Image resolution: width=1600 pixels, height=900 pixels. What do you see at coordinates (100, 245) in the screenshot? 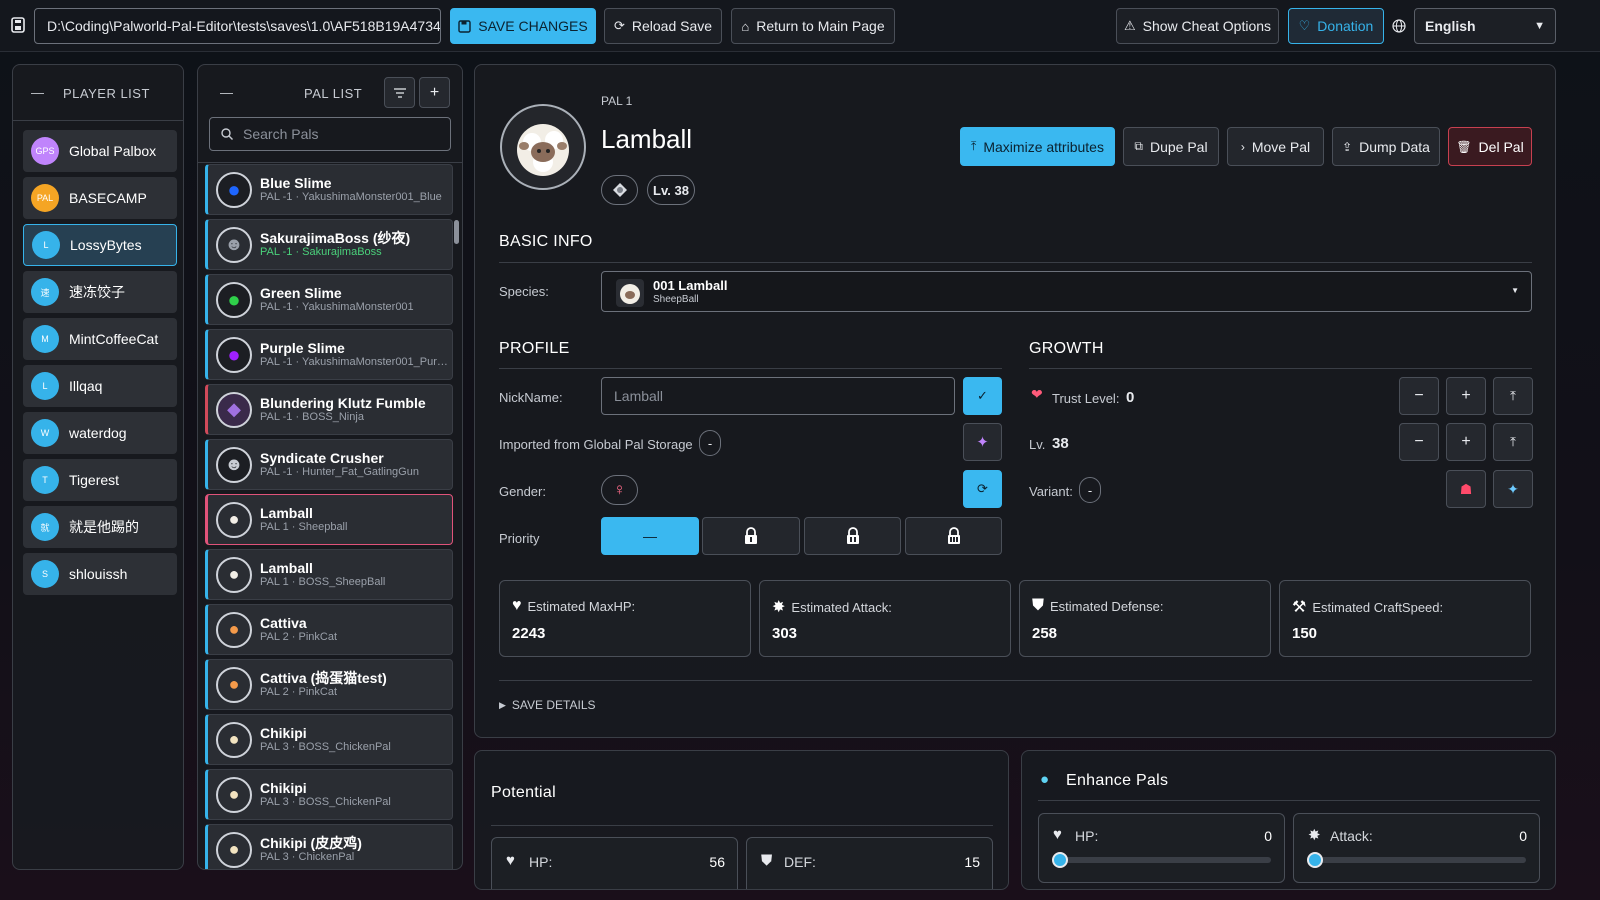
I see `player-item: L LossyBytes` at bounding box center [100, 245].